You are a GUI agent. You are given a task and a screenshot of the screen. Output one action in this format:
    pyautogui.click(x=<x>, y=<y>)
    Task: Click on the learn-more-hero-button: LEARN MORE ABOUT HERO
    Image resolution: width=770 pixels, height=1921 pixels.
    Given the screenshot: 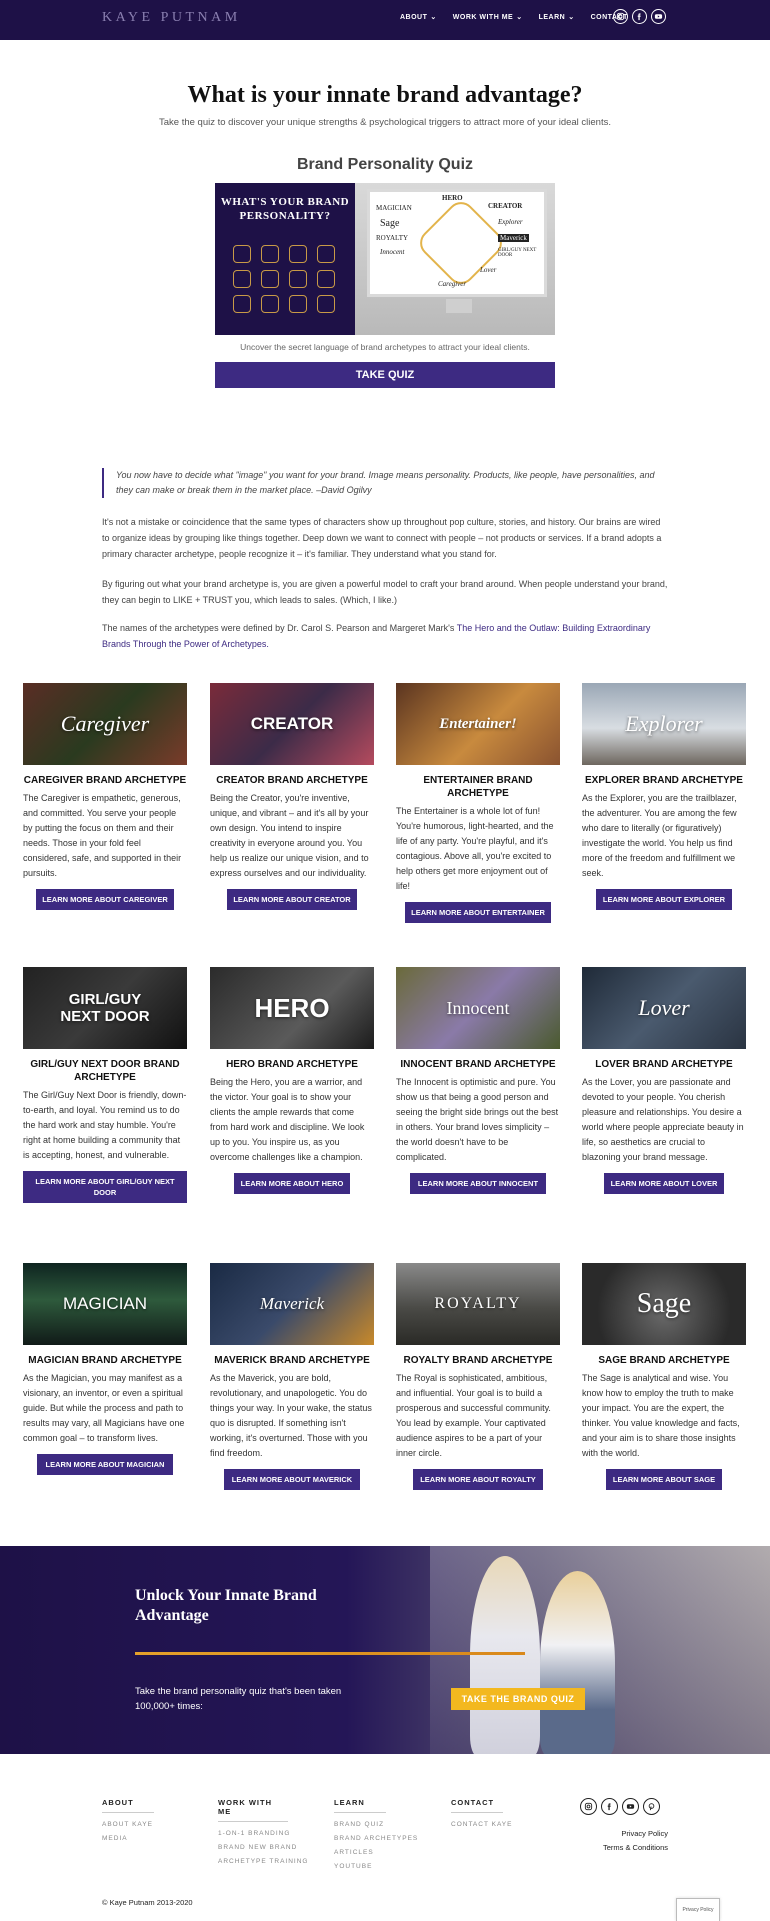 What is the action you would take?
    pyautogui.click(x=292, y=1183)
    